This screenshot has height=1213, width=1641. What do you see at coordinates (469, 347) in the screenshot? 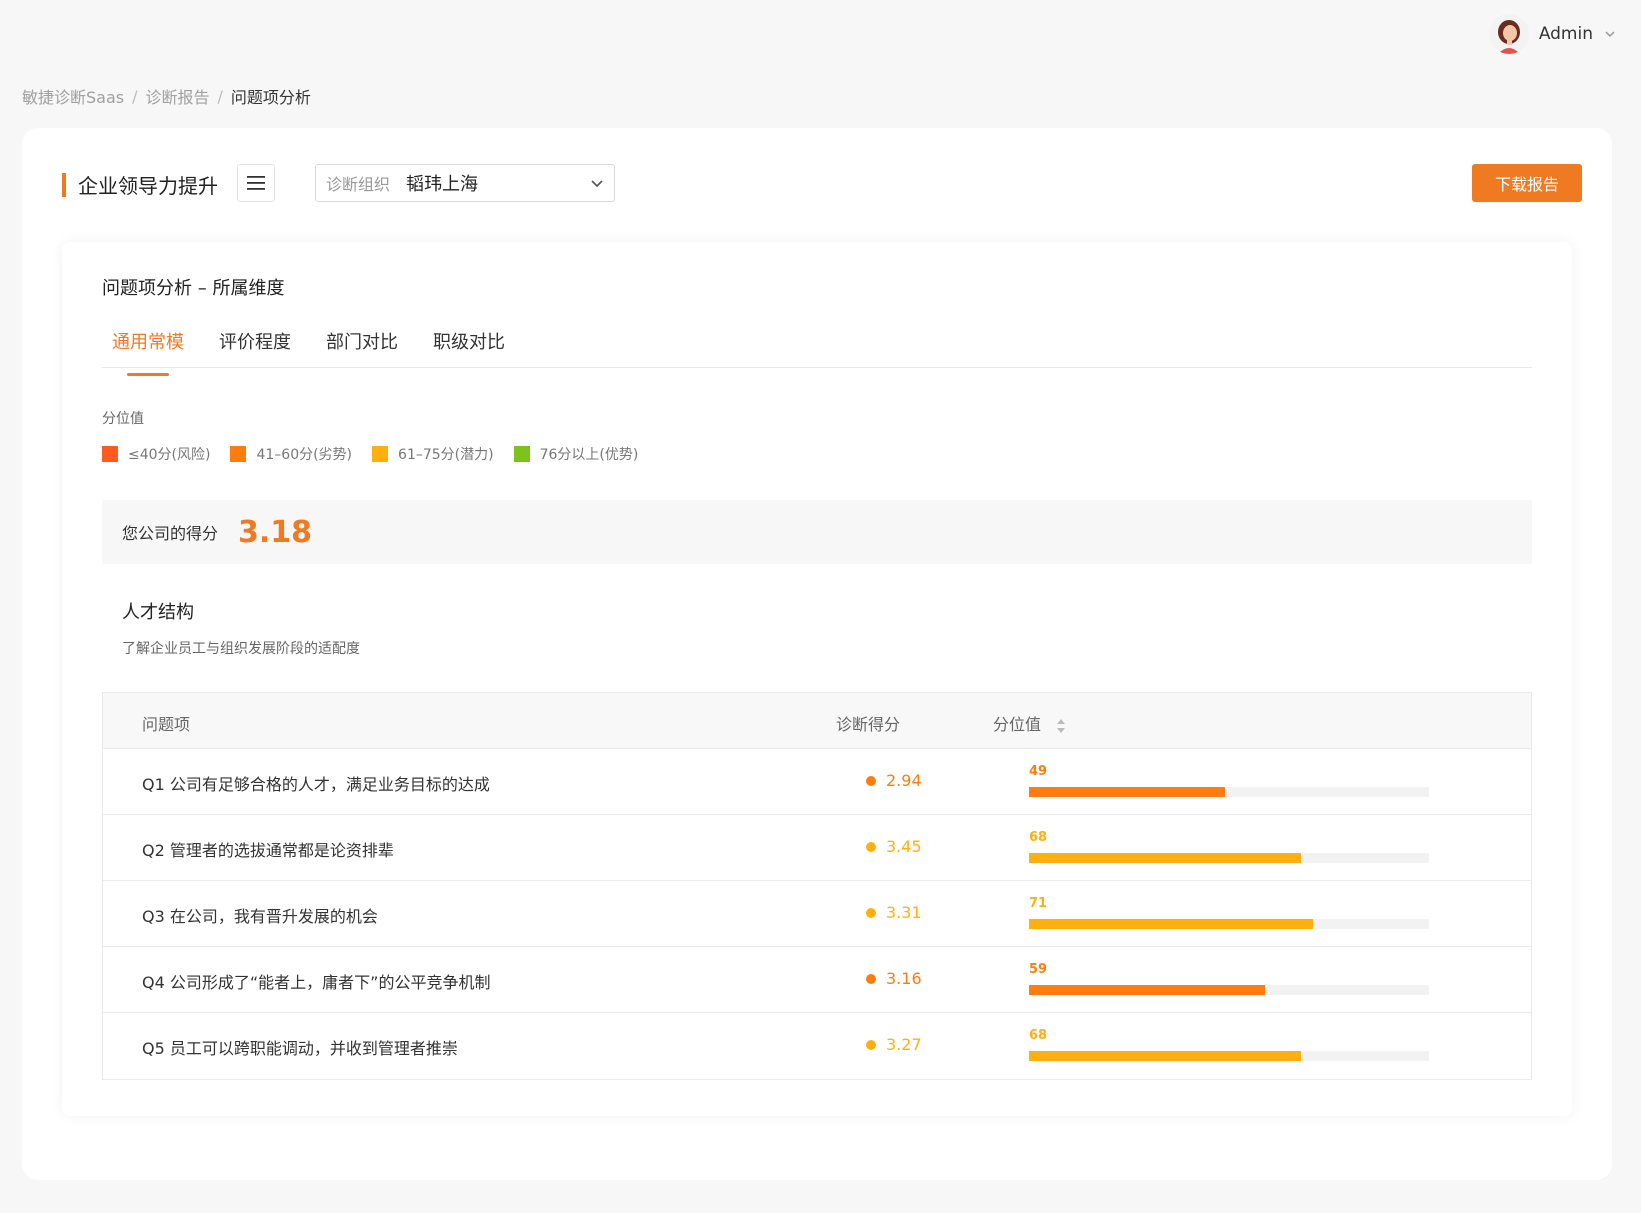
I see `tab-rank-compare: 职级对比` at bounding box center [469, 347].